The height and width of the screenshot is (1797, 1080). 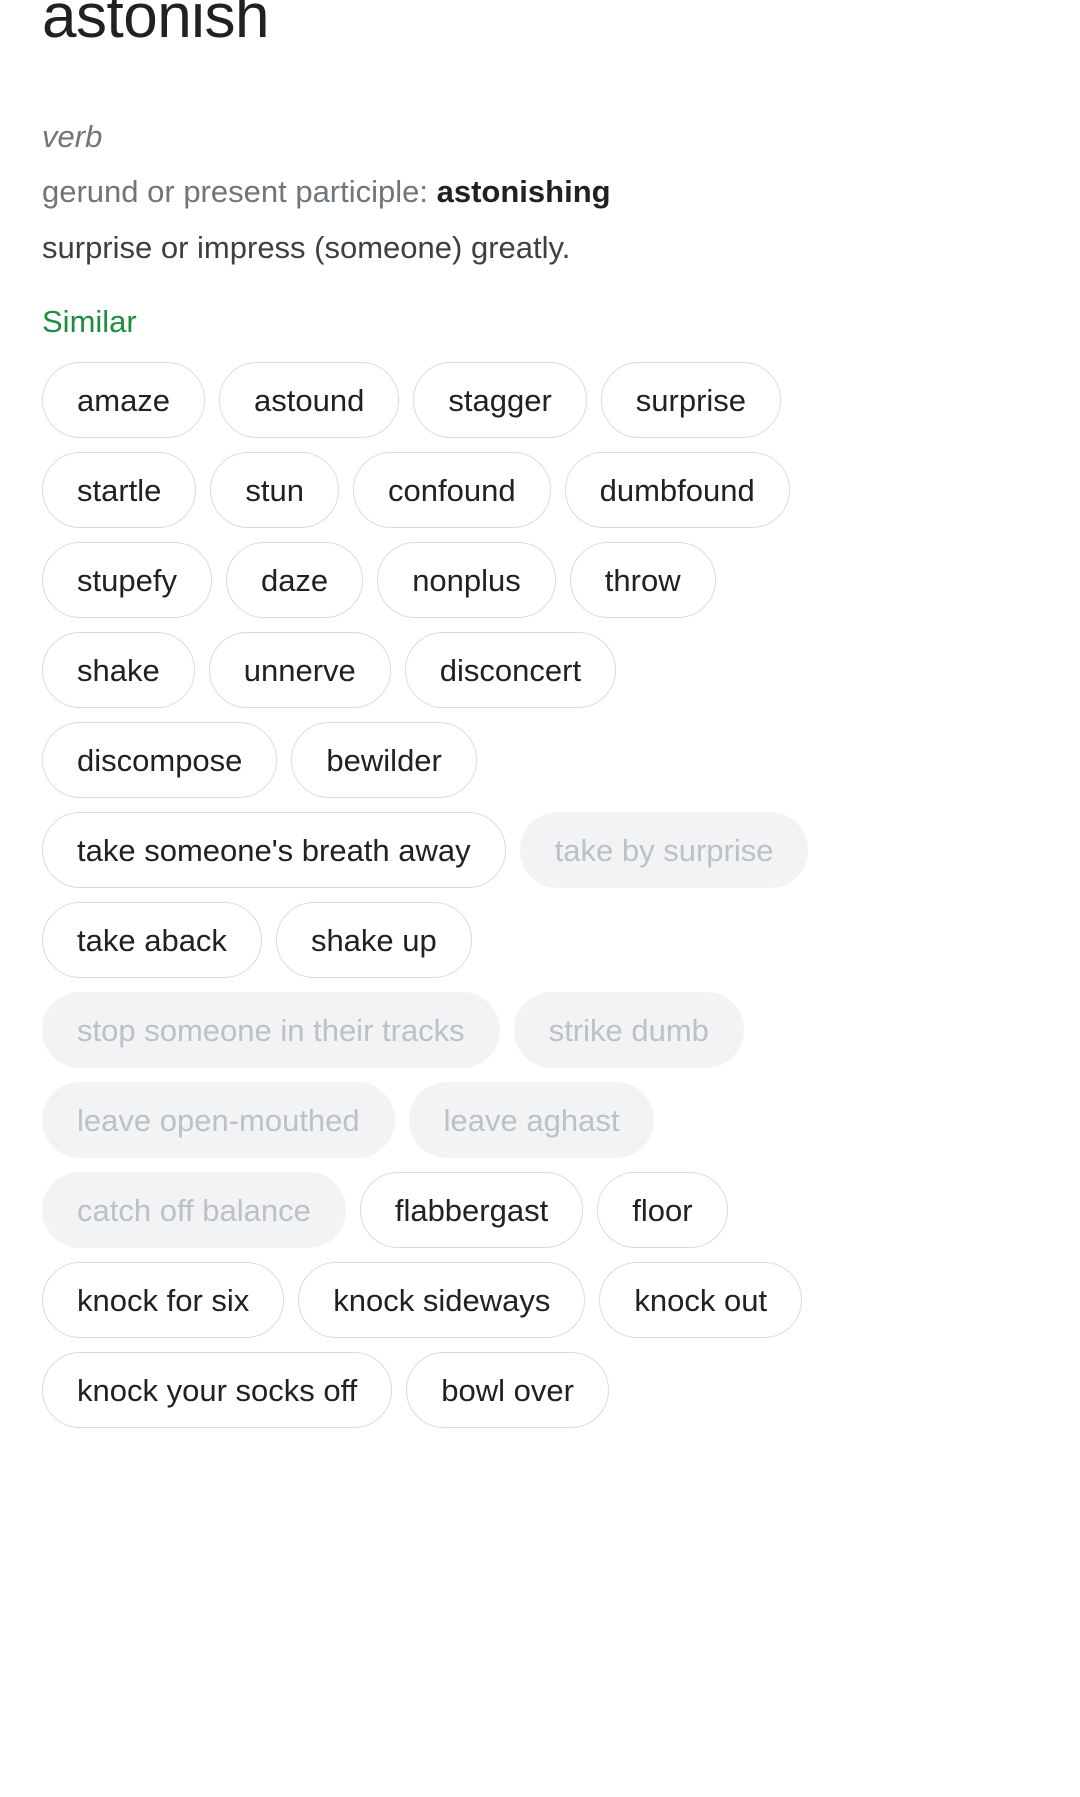 What do you see at coordinates (271, 1030) in the screenshot?
I see `similar-chip: stop someone in their tracks` at bounding box center [271, 1030].